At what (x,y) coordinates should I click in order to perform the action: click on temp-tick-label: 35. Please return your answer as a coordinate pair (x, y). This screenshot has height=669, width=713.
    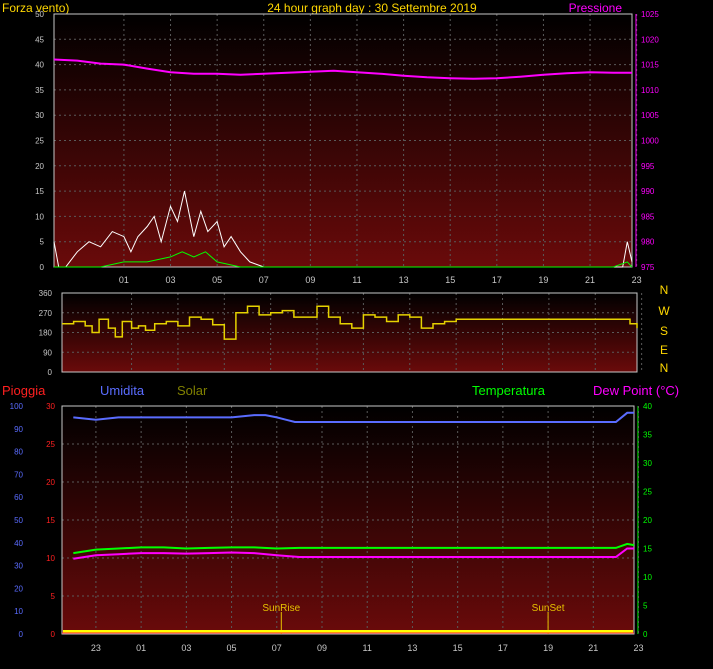
    Looking at the image, I should click on (647, 435).